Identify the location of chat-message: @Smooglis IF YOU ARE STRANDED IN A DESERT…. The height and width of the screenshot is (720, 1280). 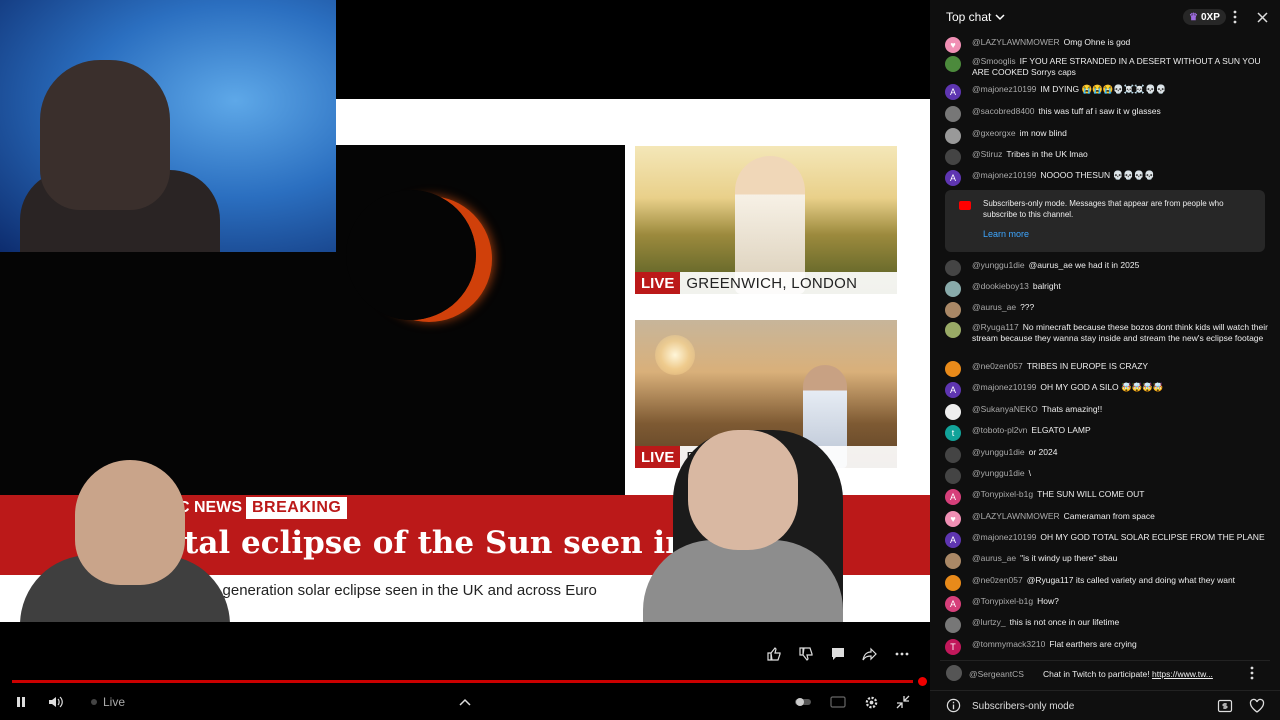
(1107, 67).